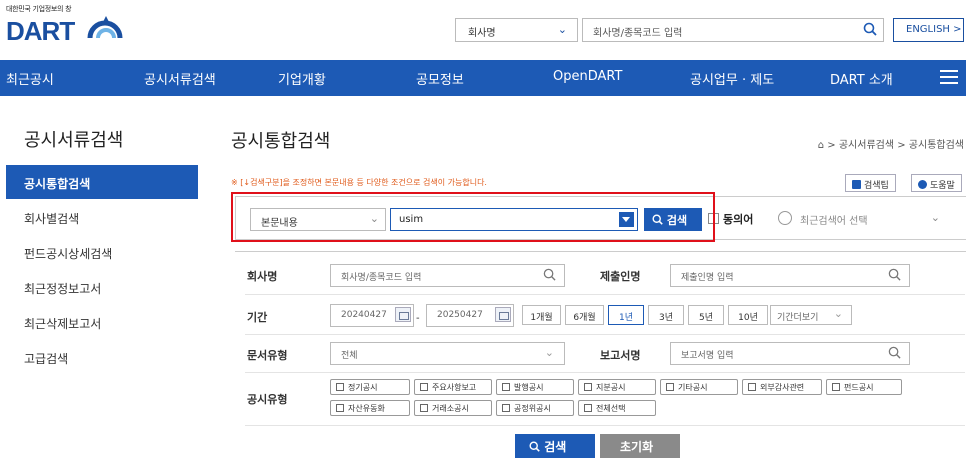 The width and height of the screenshot is (966, 465). What do you see at coordinates (584, 315) in the screenshot?
I see `period-6m-button: 6개월` at bounding box center [584, 315].